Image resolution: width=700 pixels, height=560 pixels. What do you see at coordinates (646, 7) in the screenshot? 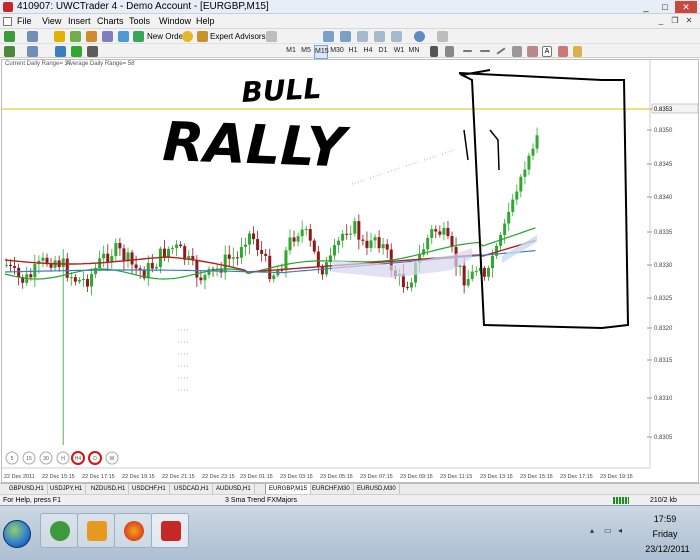
I see `minimize-button: _` at bounding box center [646, 7].